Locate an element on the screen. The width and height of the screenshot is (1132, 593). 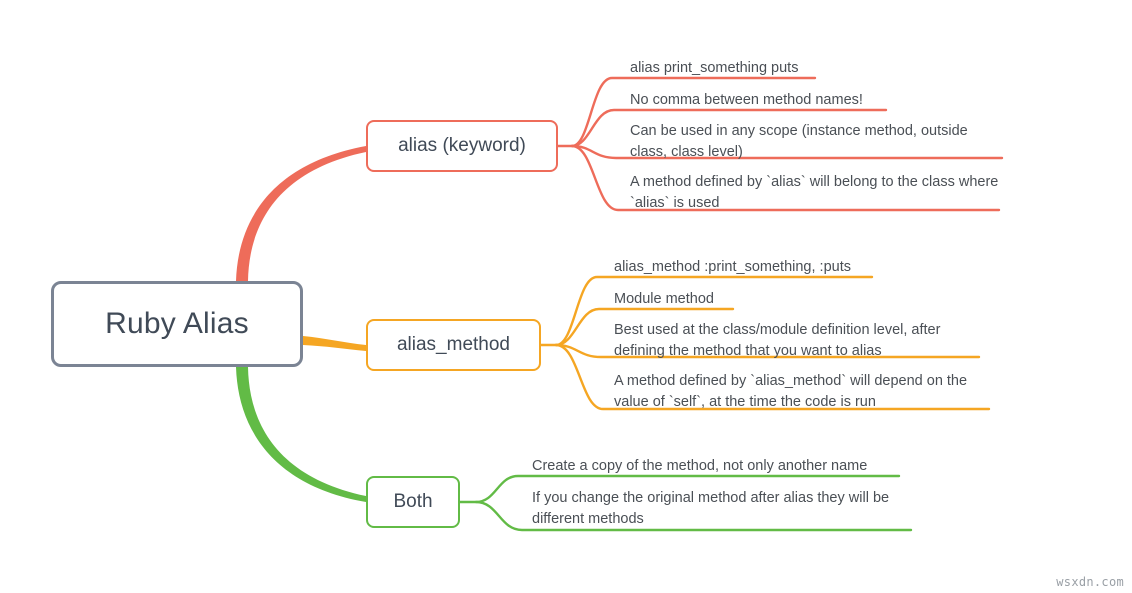
mindmap-root-node: Ruby Alias is located at coordinates (177, 324).